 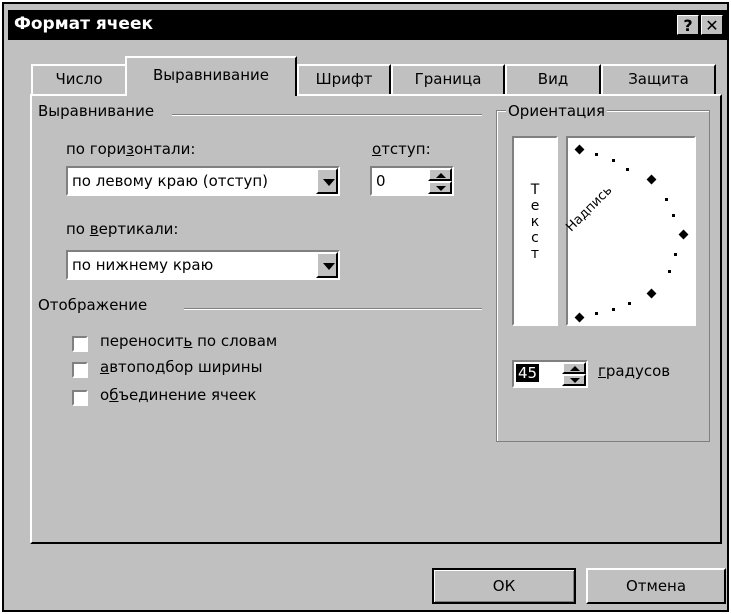 I want to click on tab-alignment: Выравнивание, so click(x=211, y=76).